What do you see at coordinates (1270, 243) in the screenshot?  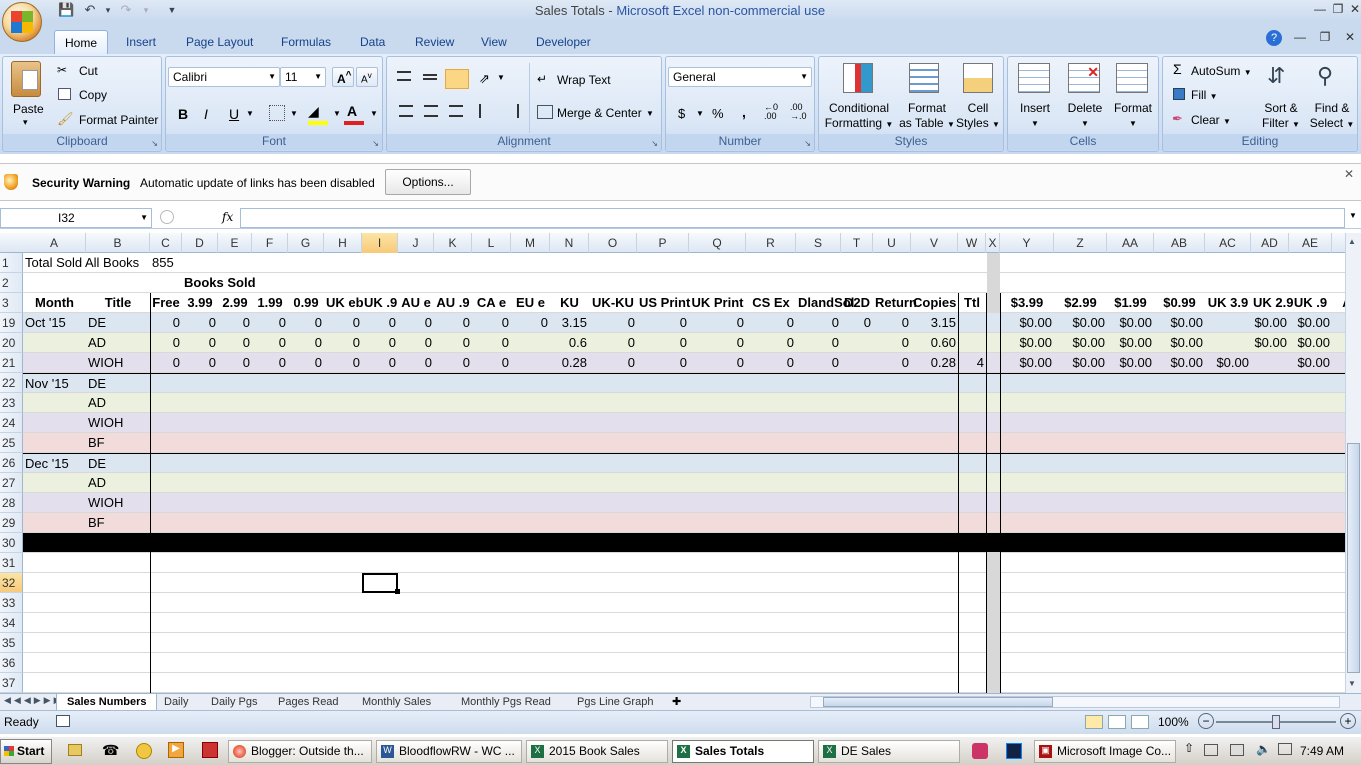 I see `column-header-ad: AD` at bounding box center [1270, 243].